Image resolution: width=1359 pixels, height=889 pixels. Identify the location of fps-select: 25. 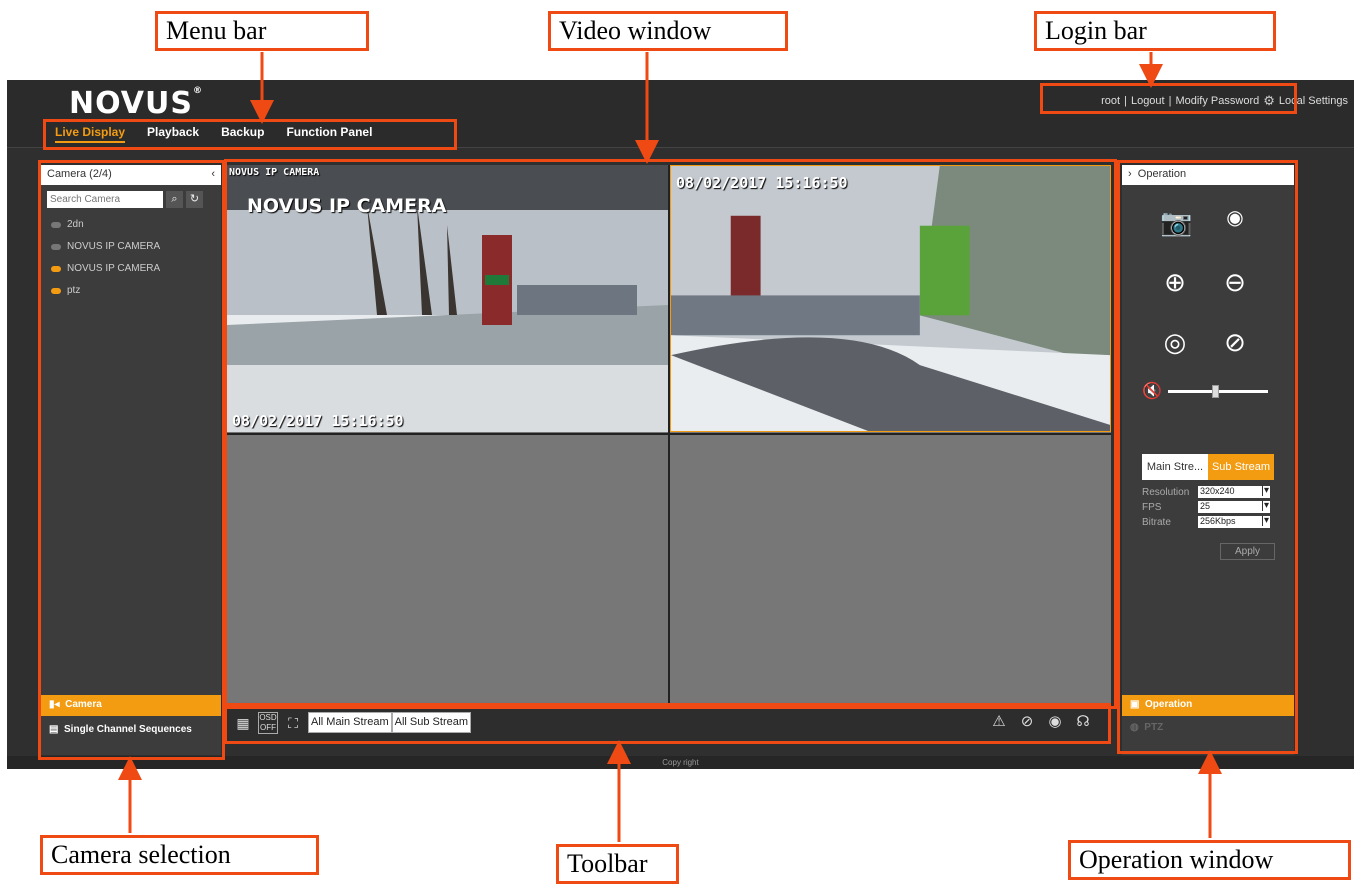
(1234, 506).